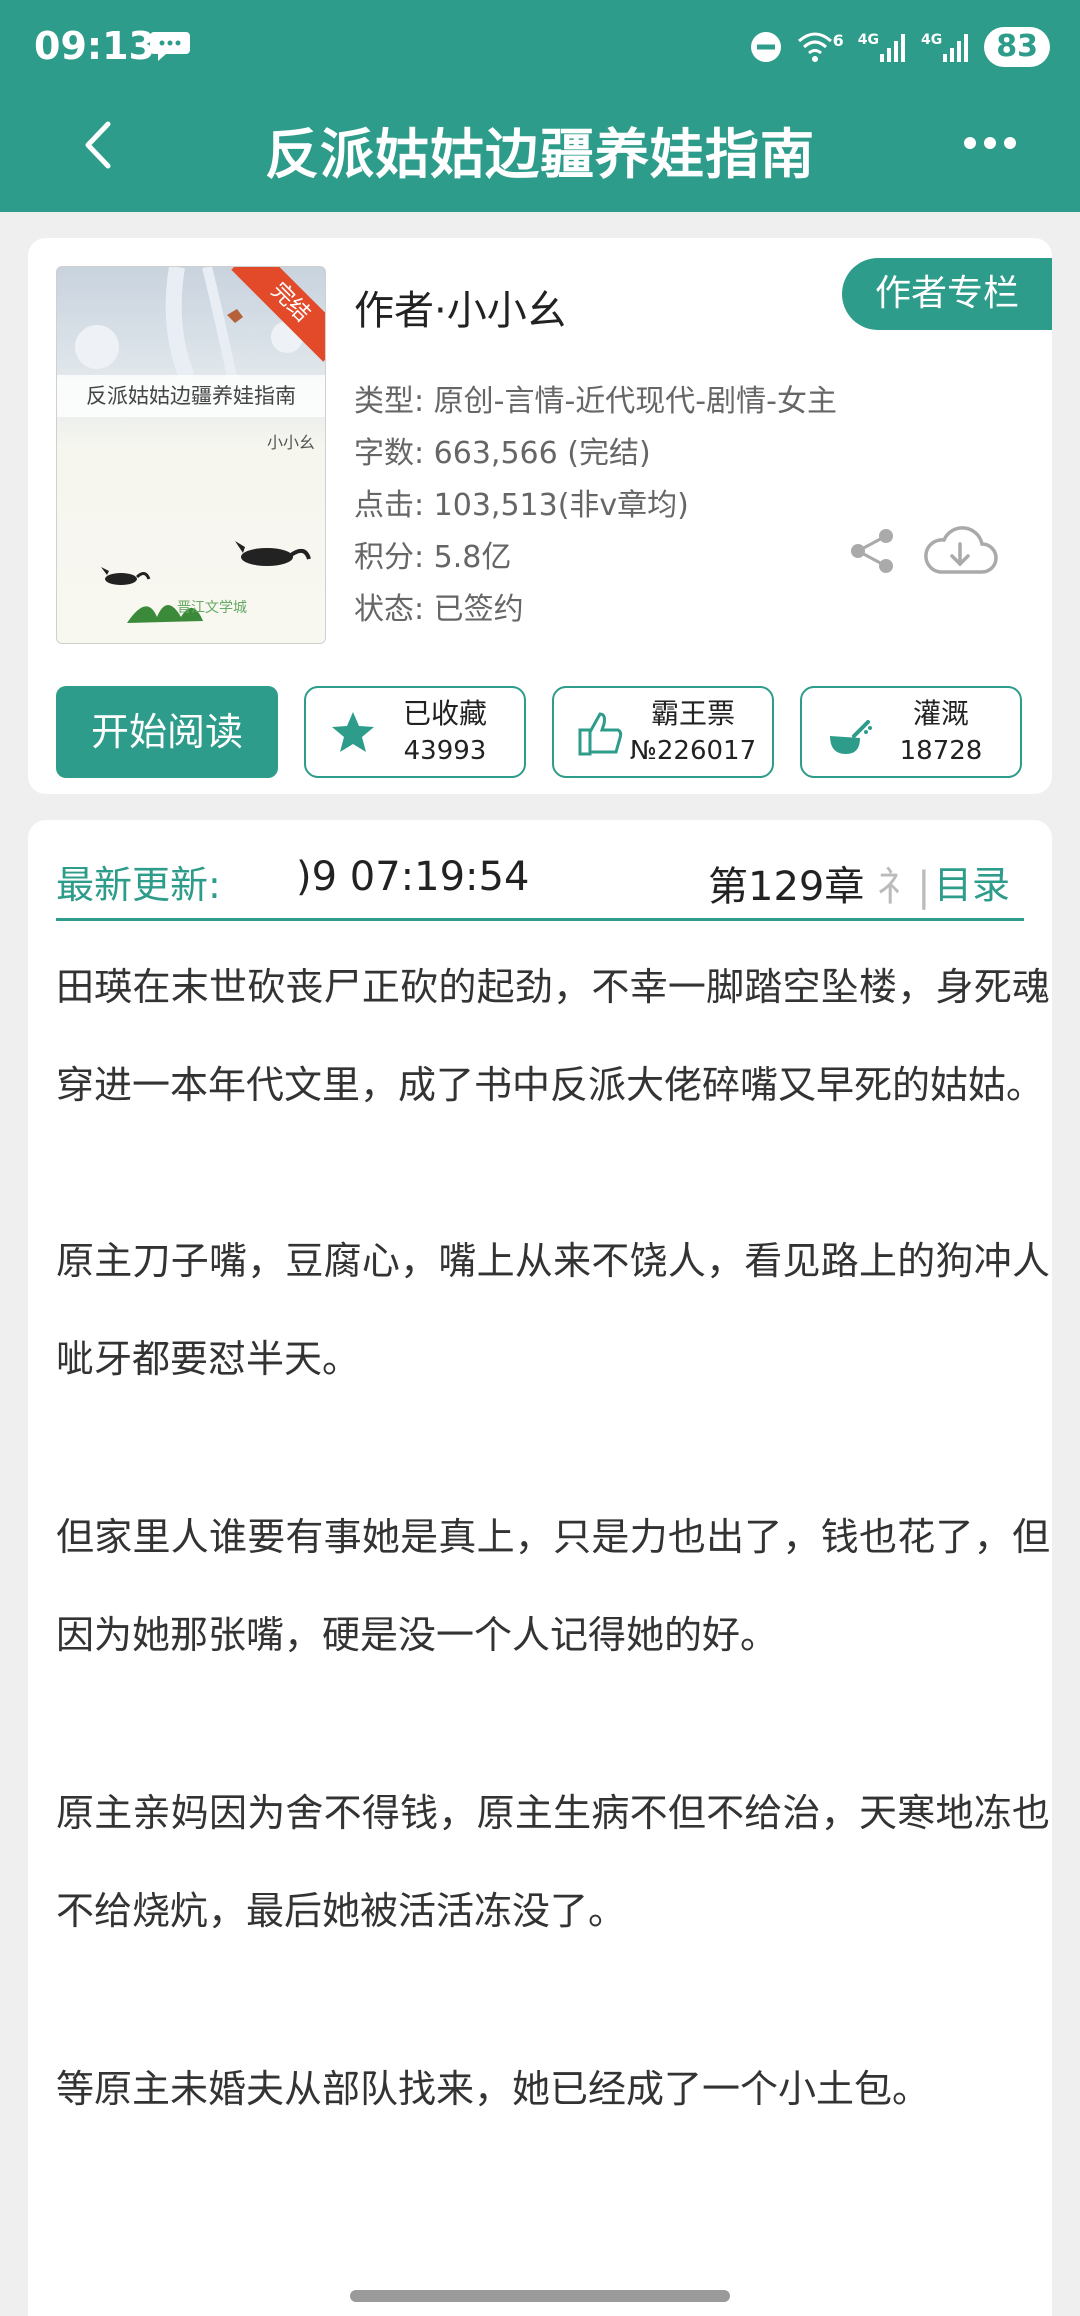  Describe the element at coordinates (947, 294) in the screenshot. I see `author-column-button: 作者专栏` at that location.